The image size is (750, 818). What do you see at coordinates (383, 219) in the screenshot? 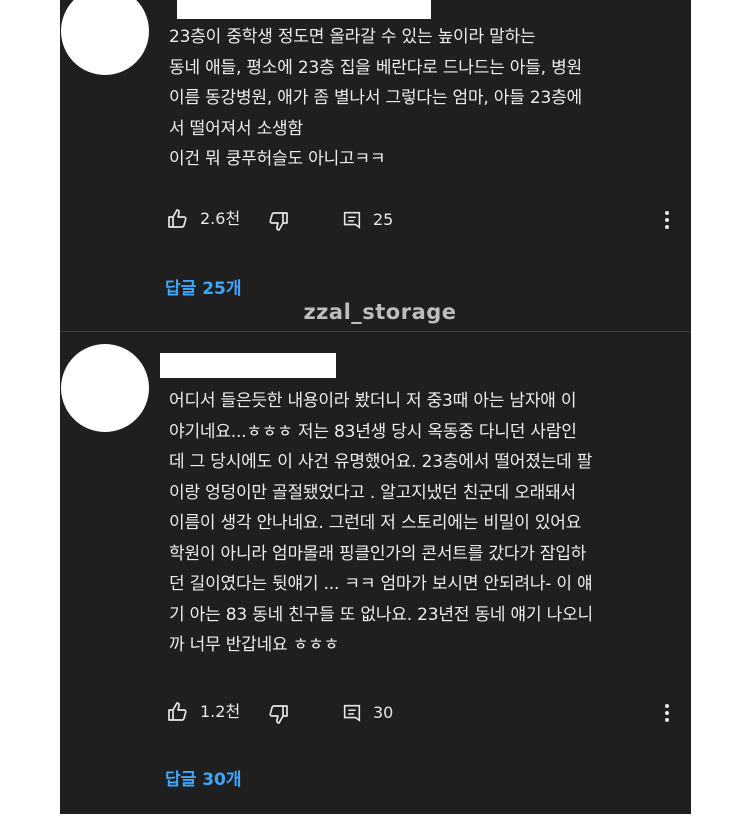
I see `reply-count: 25` at bounding box center [383, 219].